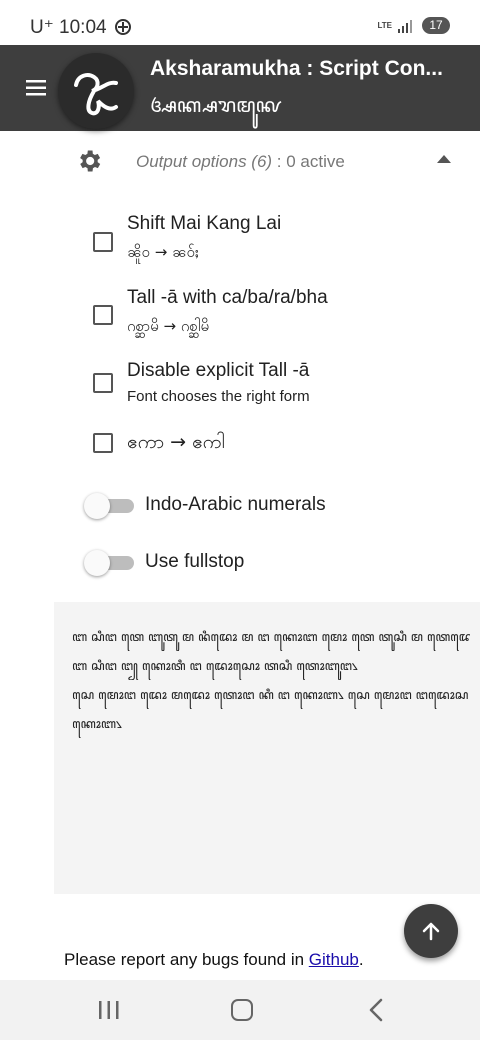 The width and height of the screenshot is (480, 1040). What do you see at coordinates (103, 443) in the screenshot?
I see `checkbox-eka-form` at bounding box center [103, 443].